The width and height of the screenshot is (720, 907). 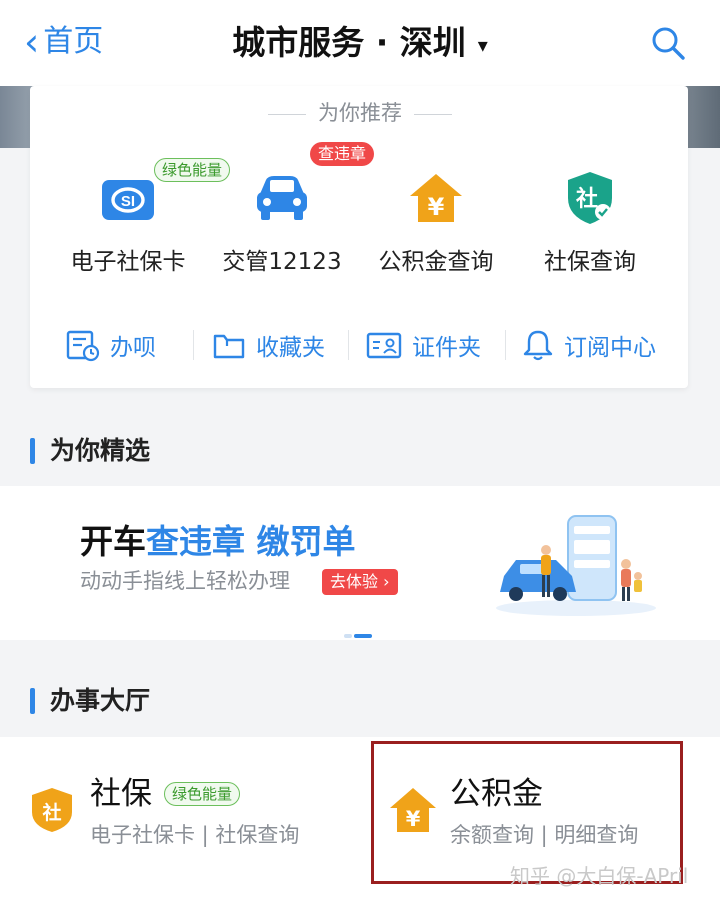 I want to click on promo-subtitle: 动动手指线上轻松办理, so click(x=185, y=581).